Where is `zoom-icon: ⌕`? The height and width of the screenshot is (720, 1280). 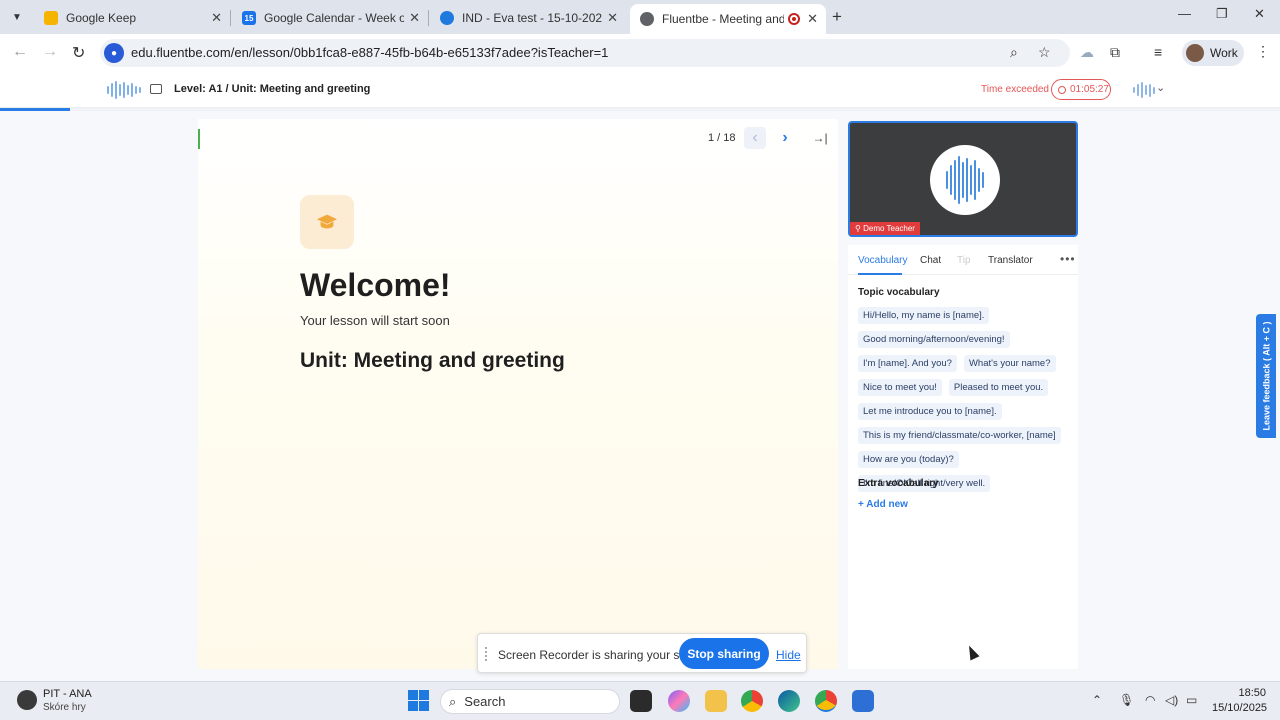
zoom-icon: ⌕ is located at coordinates (1014, 52).